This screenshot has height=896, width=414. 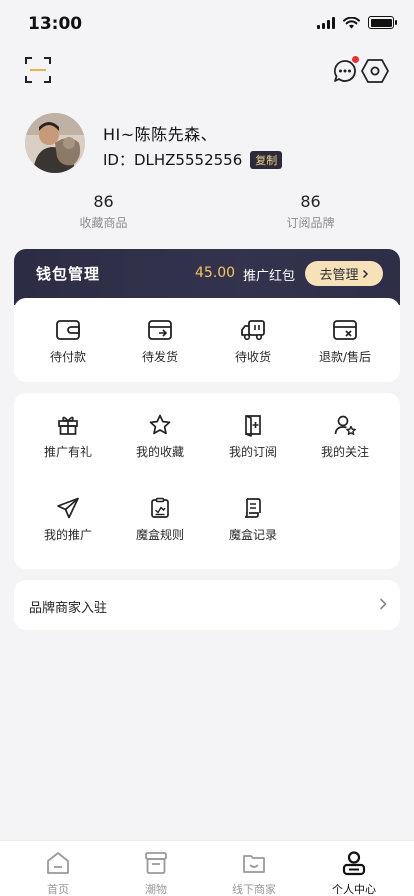 What do you see at coordinates (207, 868) in the screenshot?
I see `bottom-tab-bar: 首页 潮物 线下商家 个人中心` at bounding box center [207, 868].